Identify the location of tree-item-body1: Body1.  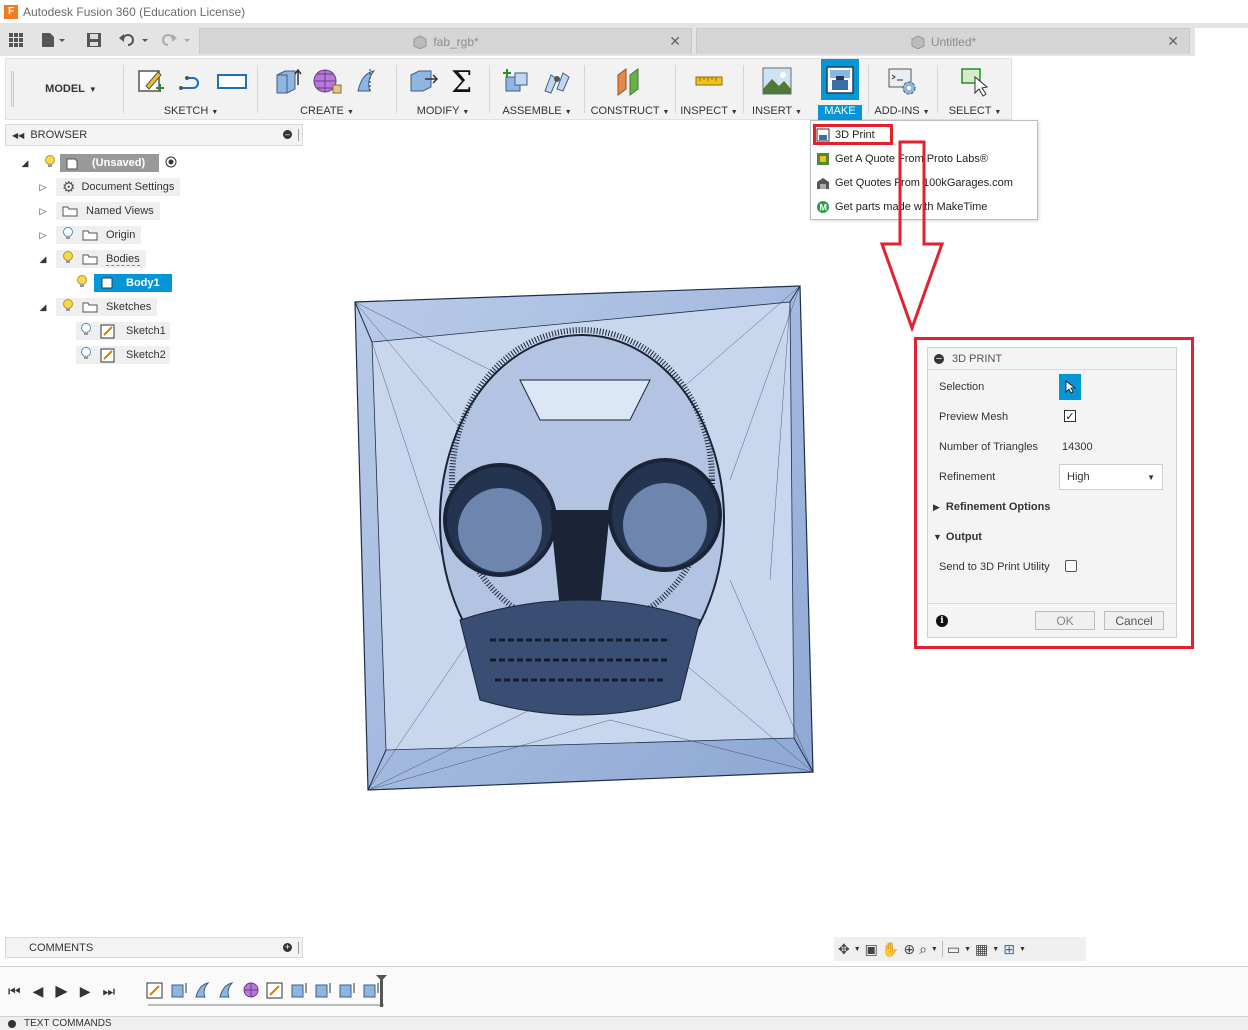
(124, 283).